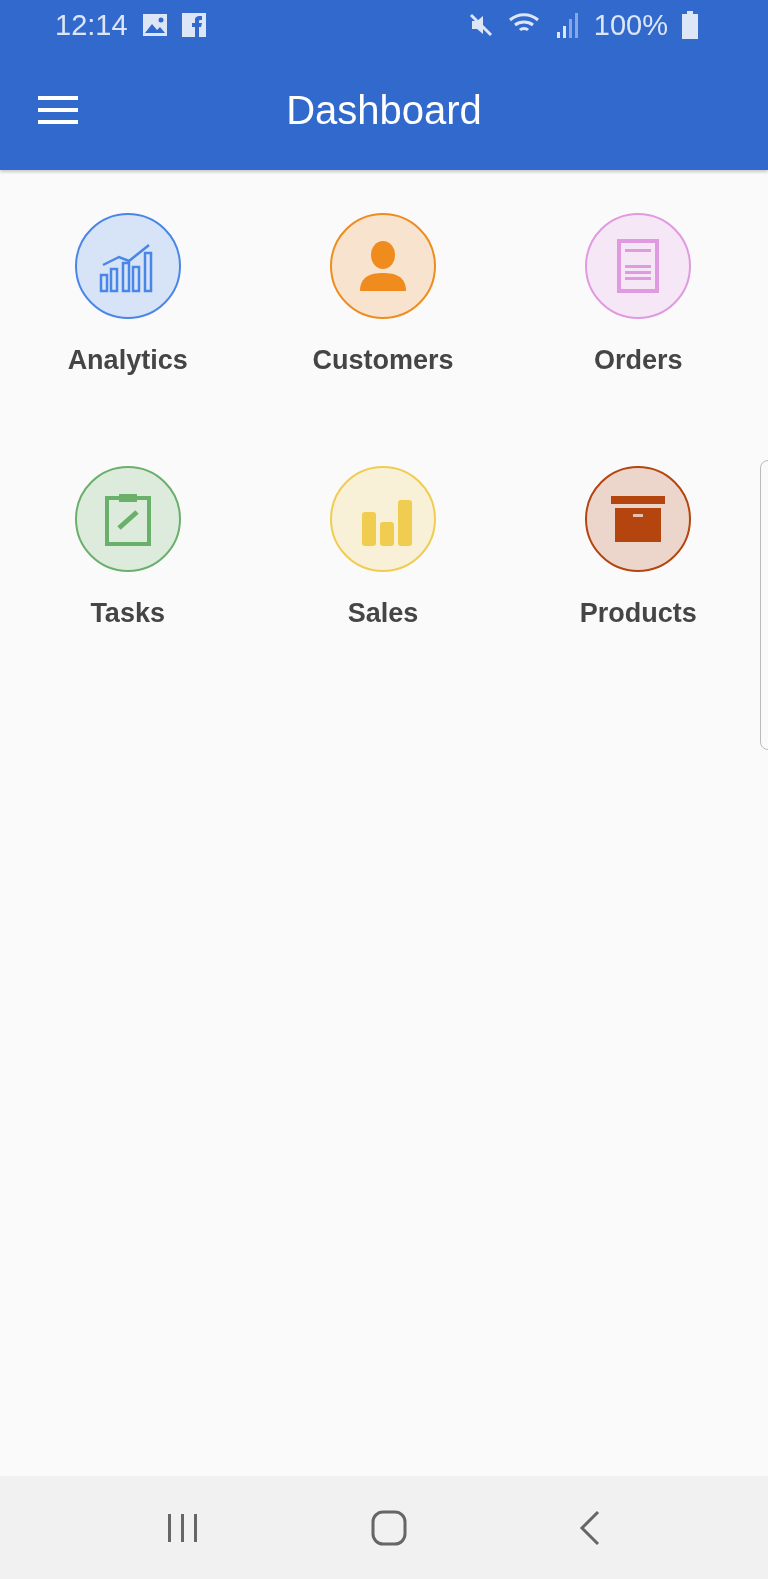 Image resolution: width=768 pixels, height=1579 pixels. I want to click on tile-label: Customers, so click(383, 360).